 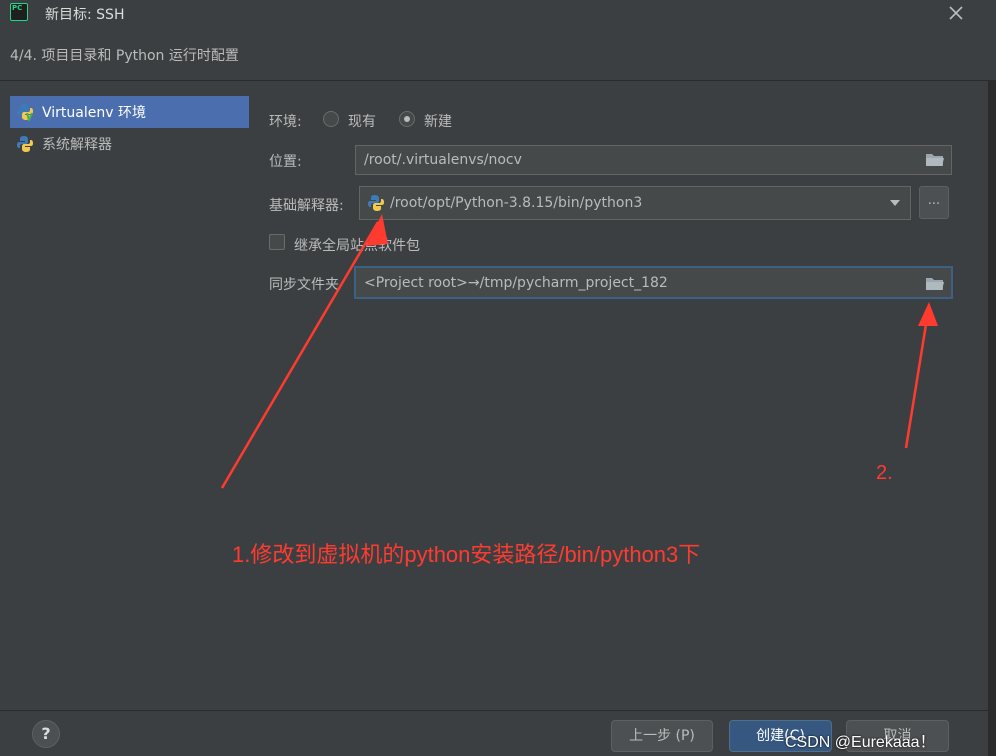 I want to click on base-interpreter-select: /root/opt/Python-3.8.15/bin/python3, so click(x=635, y=203).